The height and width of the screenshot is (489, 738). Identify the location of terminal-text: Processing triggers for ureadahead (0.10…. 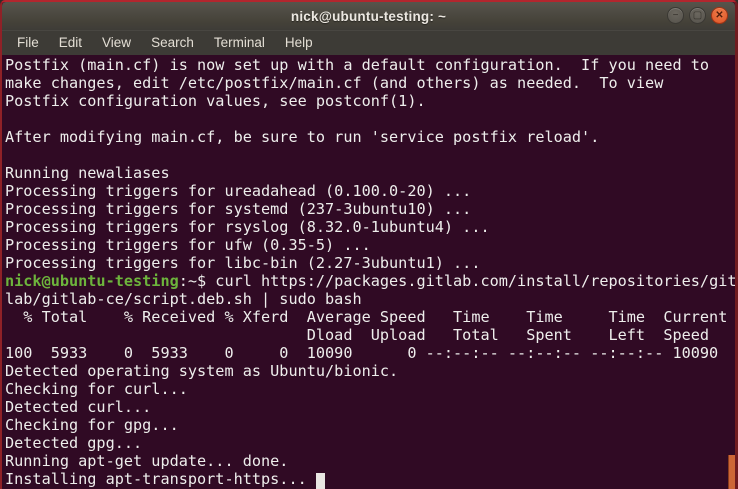
(238, 191).